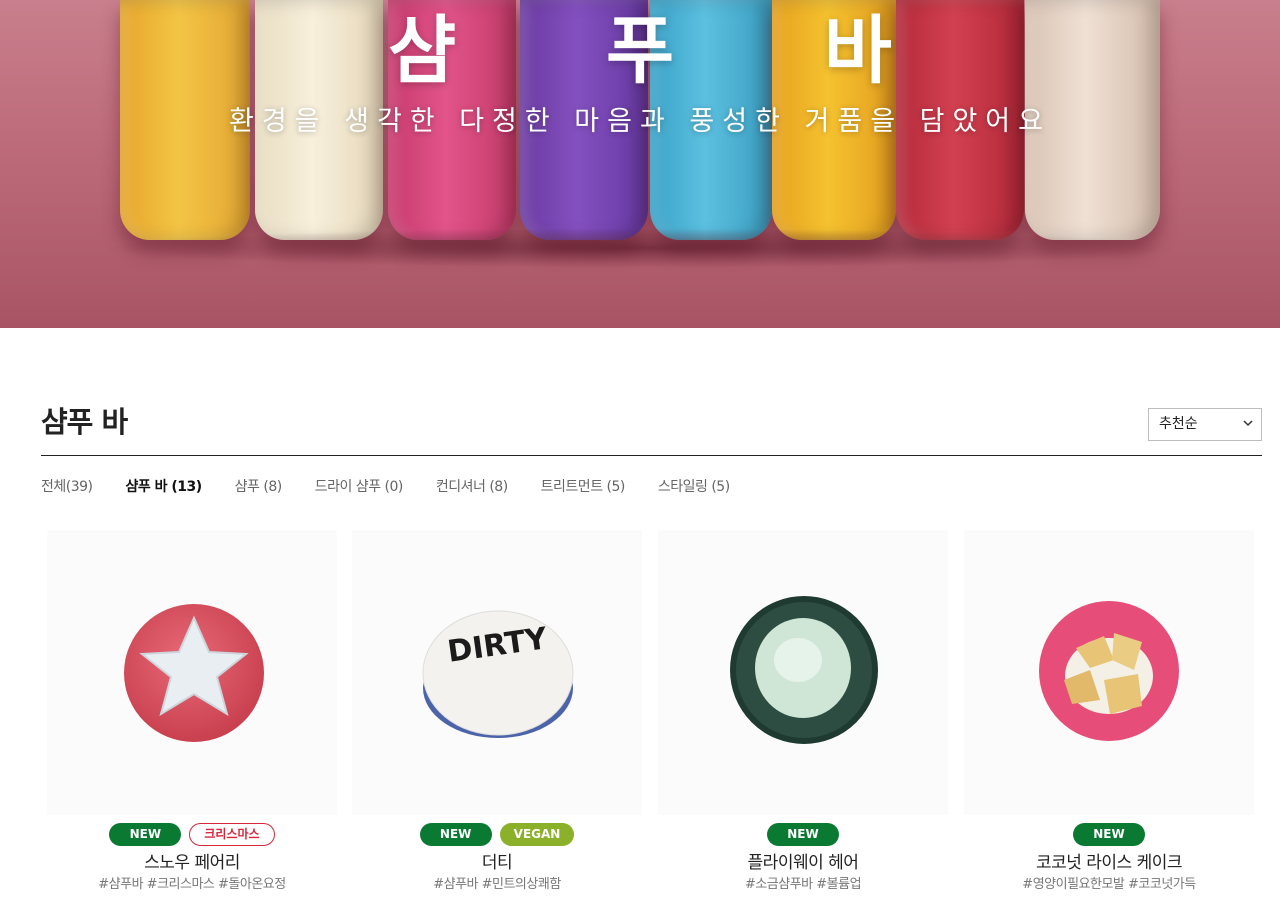 The height and width of the screenshot is (910, 1280). I want to click on tab-styling: 스타일링 (5), so click(694, 487).